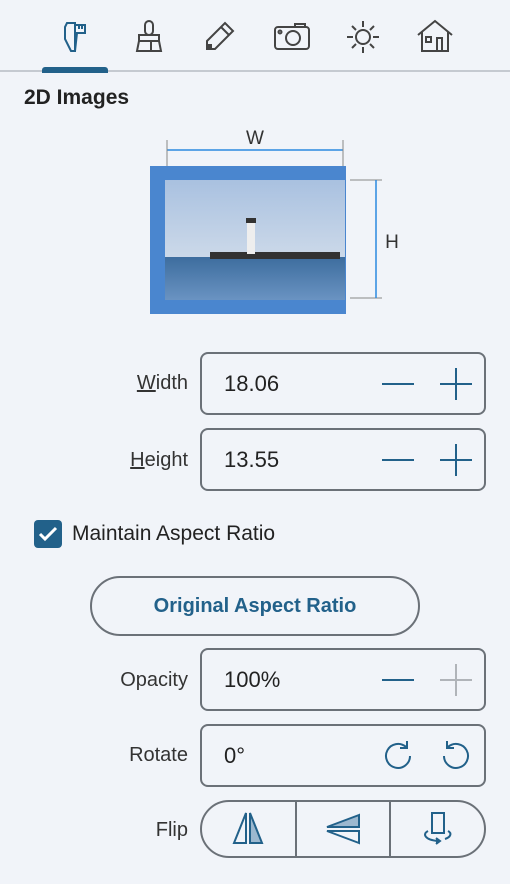  What do you see at coordinates (392, 242) in the screenshot?
I see `height-dimension-label: H` at bounding box center [392, 242].